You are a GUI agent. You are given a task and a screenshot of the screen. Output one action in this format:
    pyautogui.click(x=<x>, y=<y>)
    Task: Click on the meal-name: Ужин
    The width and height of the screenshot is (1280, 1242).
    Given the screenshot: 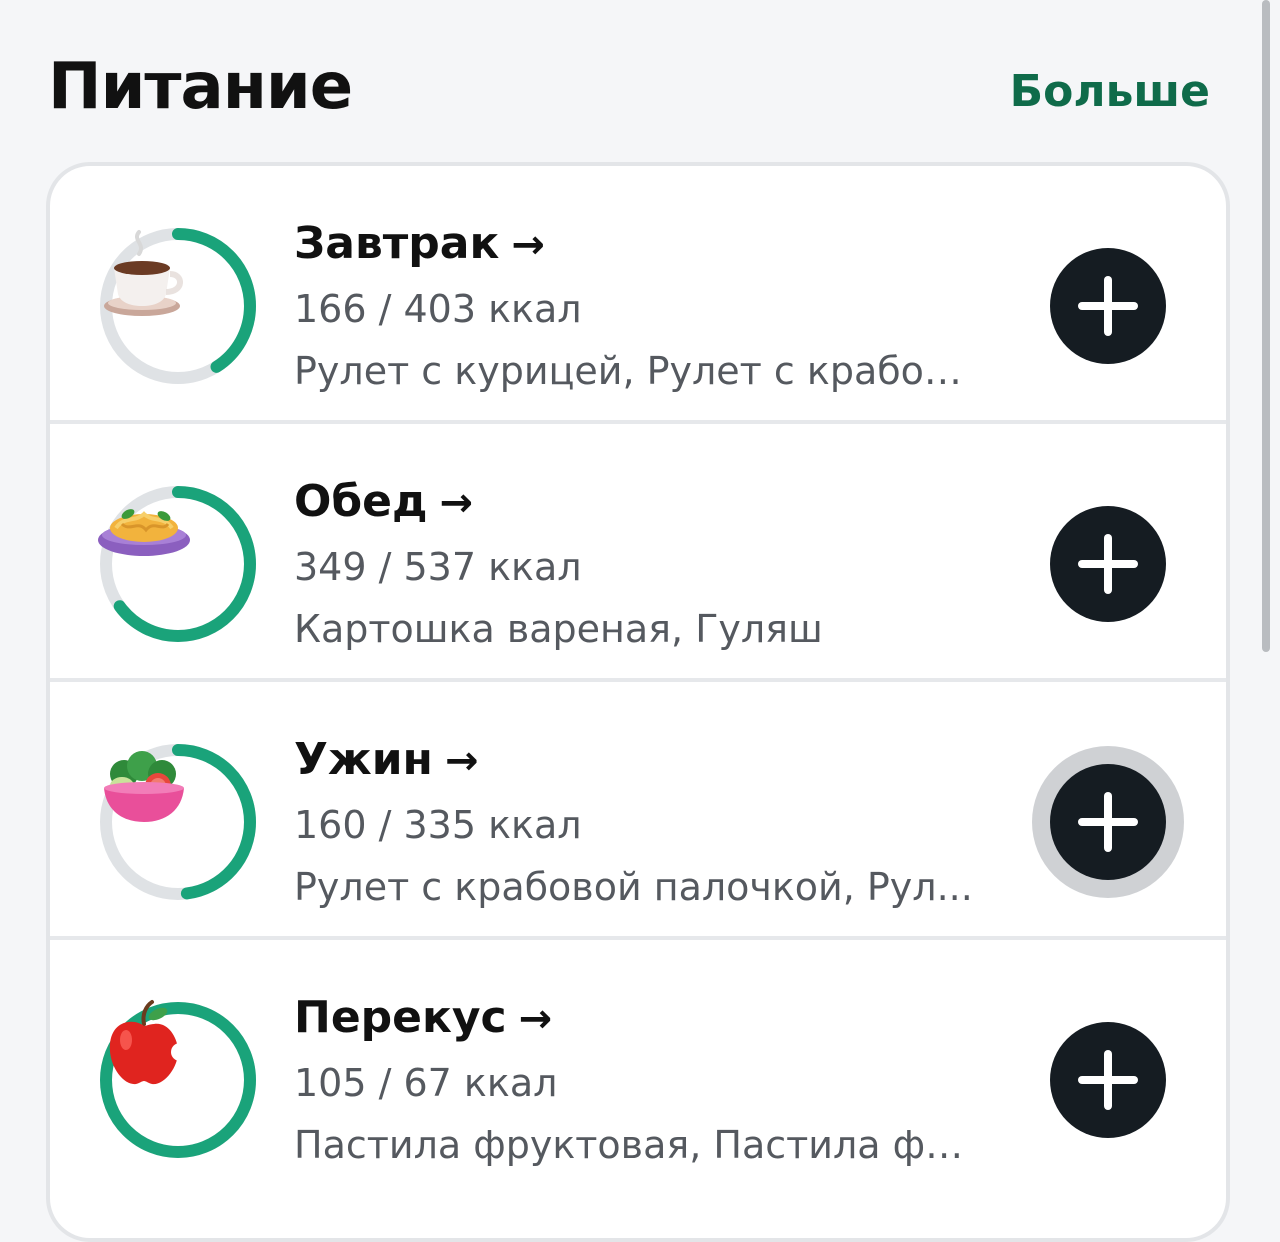 What is the action you would take?
    pyautogui.click(x=363, y=759)
    